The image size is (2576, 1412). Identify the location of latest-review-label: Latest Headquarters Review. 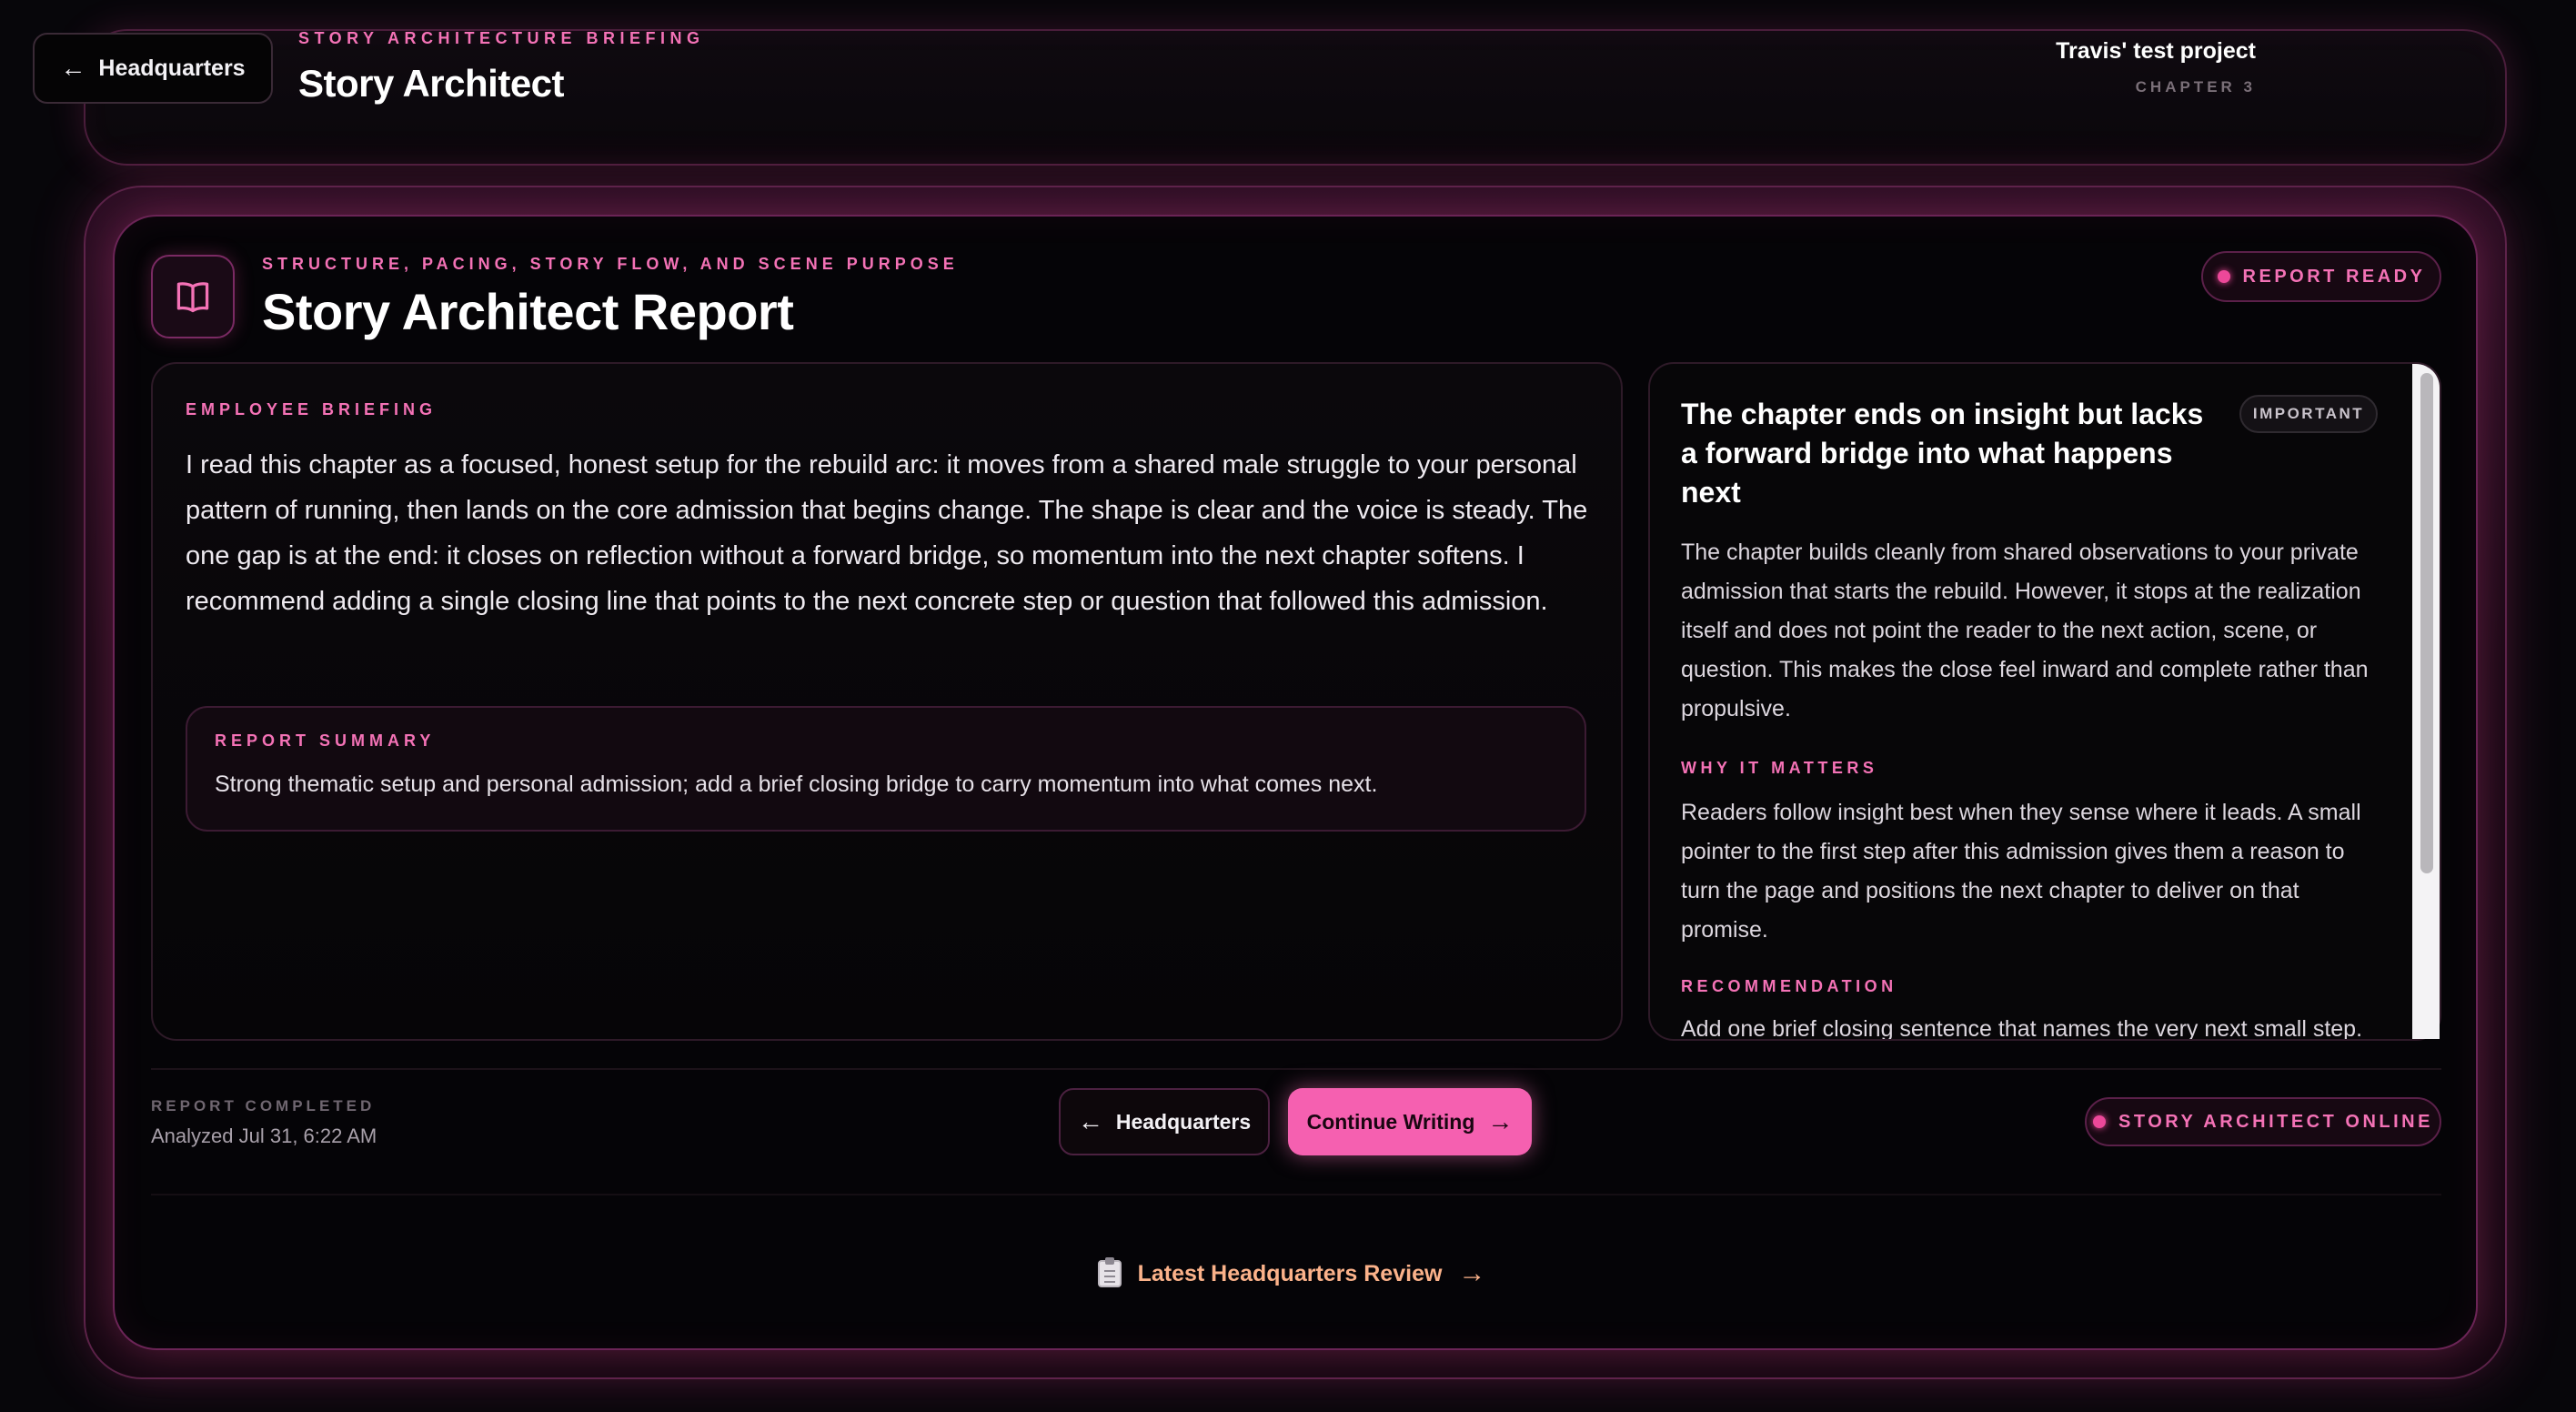
(1290, 1273).